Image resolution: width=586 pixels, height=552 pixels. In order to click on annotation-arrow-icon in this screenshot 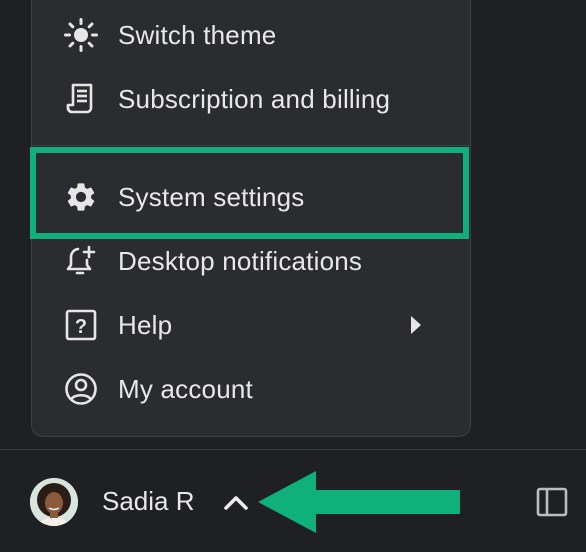, I will do `click(359, 502)`.